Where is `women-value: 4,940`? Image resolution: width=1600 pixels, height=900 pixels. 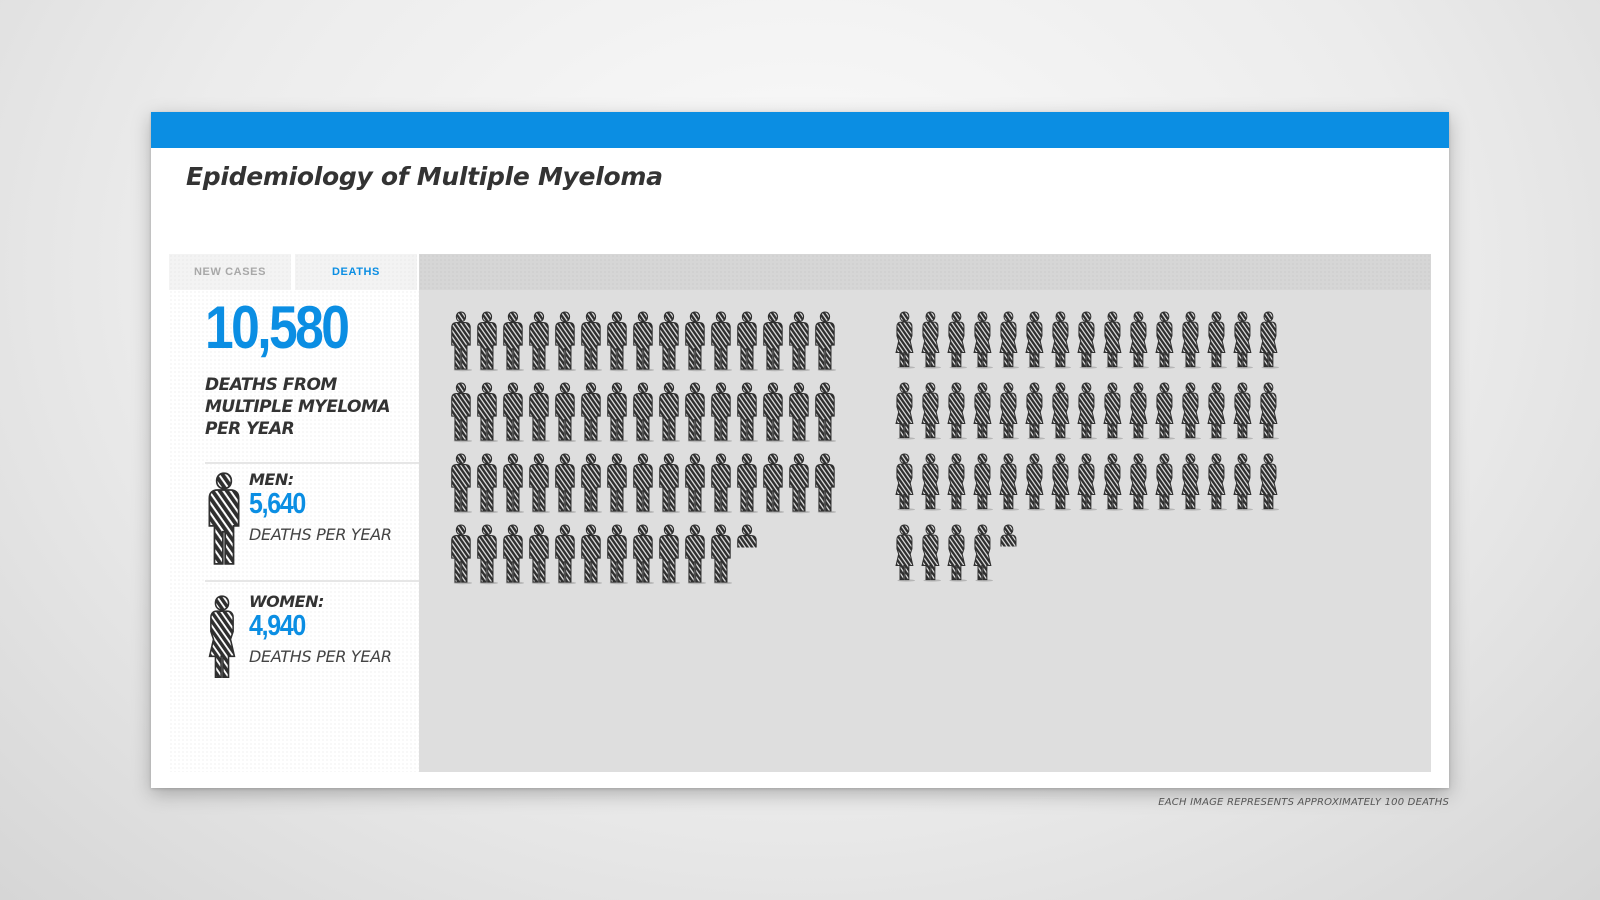 women-value: 4,940 is located at coordinates (277, 626).